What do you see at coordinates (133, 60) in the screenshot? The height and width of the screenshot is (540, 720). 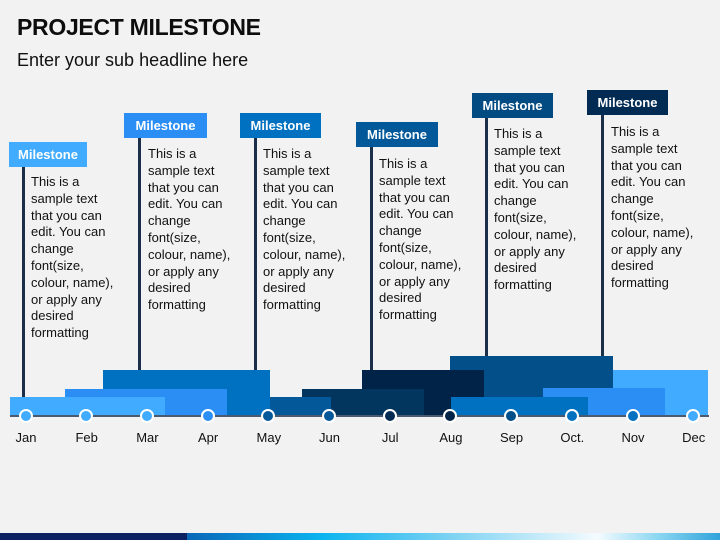 I see `page-subtitle: Enter your sub headline here` at bounding box center [133, 60].